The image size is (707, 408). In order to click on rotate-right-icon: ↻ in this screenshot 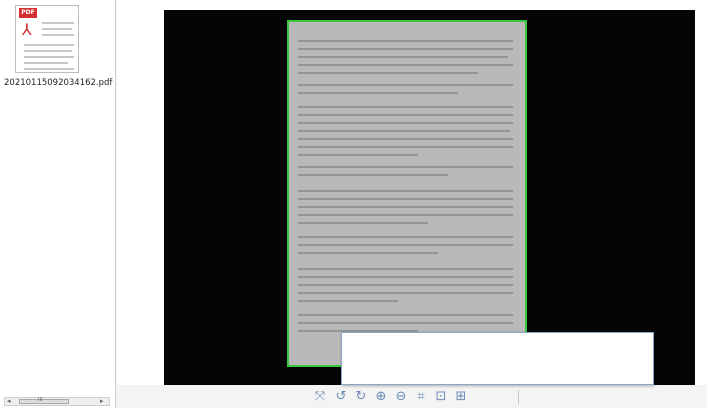, I will do `click(361, 397)`.